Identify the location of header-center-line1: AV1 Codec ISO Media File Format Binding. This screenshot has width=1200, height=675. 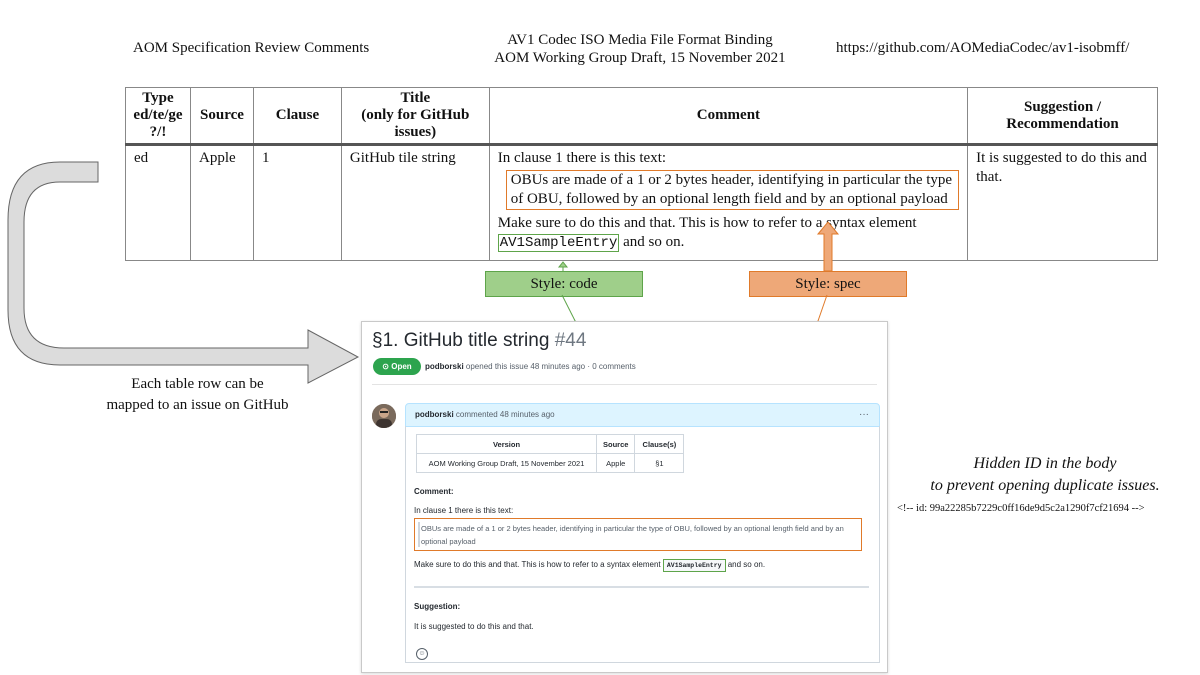
(640, 40).